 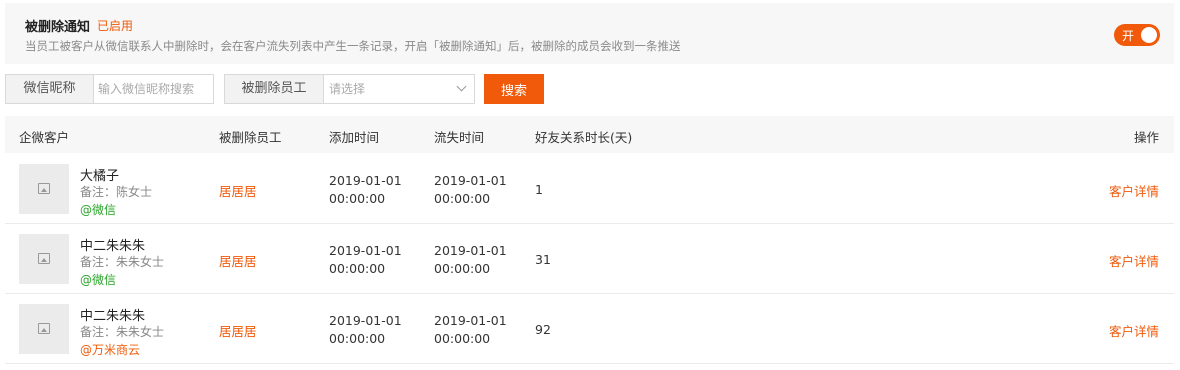 I want to click on friendship-days: 31, so click(x=543, y=259).